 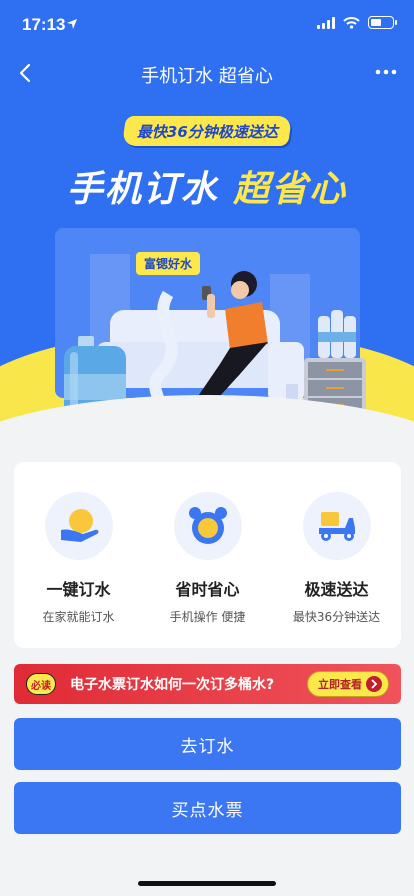 What do you see at coordinates (207, 22) in the screenshot?
I see `status-bar: 17:13` at bounding box center [207, 22].